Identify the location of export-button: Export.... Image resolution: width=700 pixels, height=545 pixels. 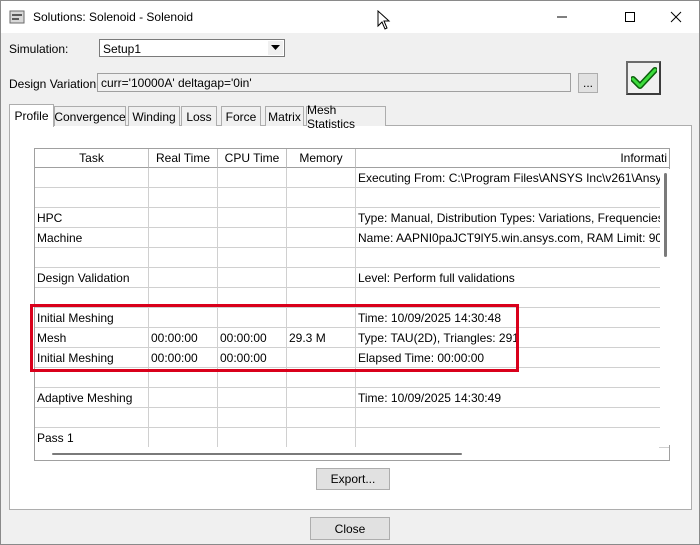
(353, 479).